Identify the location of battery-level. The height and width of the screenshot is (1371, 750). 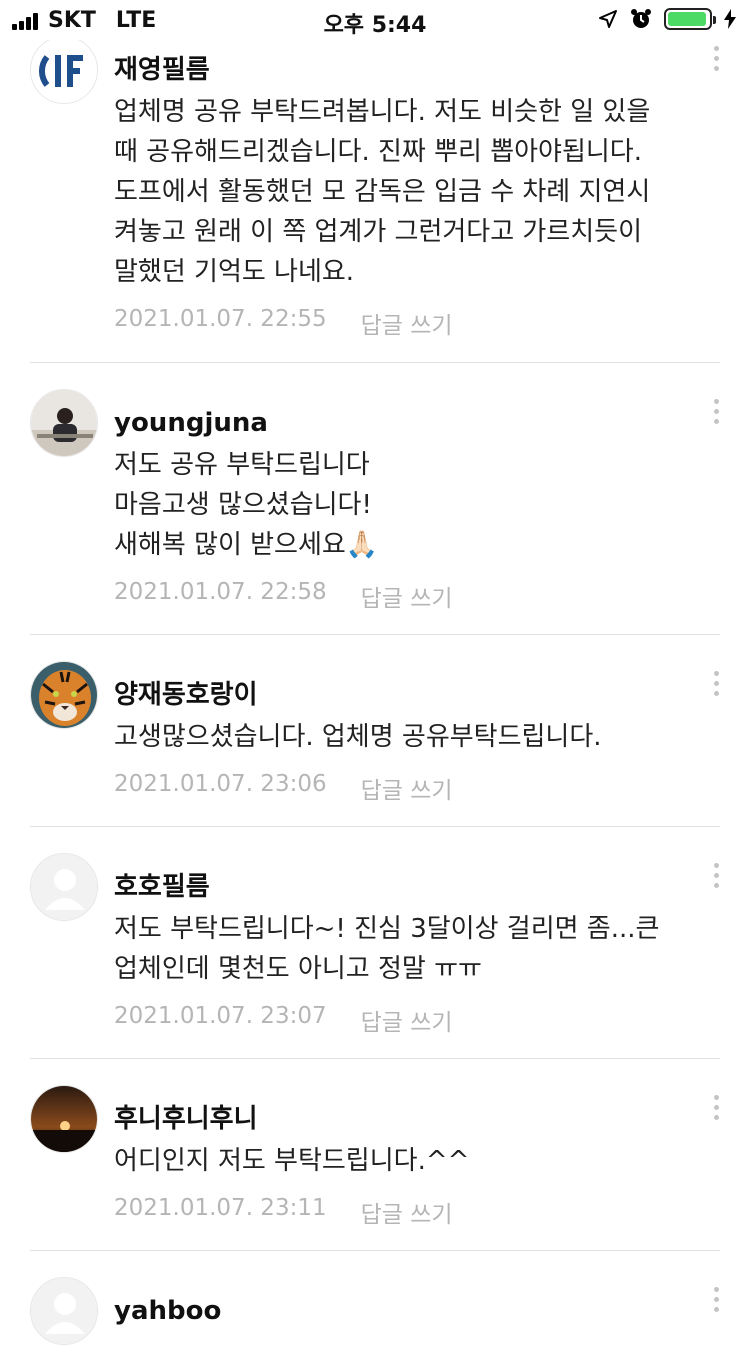
(687, 19).